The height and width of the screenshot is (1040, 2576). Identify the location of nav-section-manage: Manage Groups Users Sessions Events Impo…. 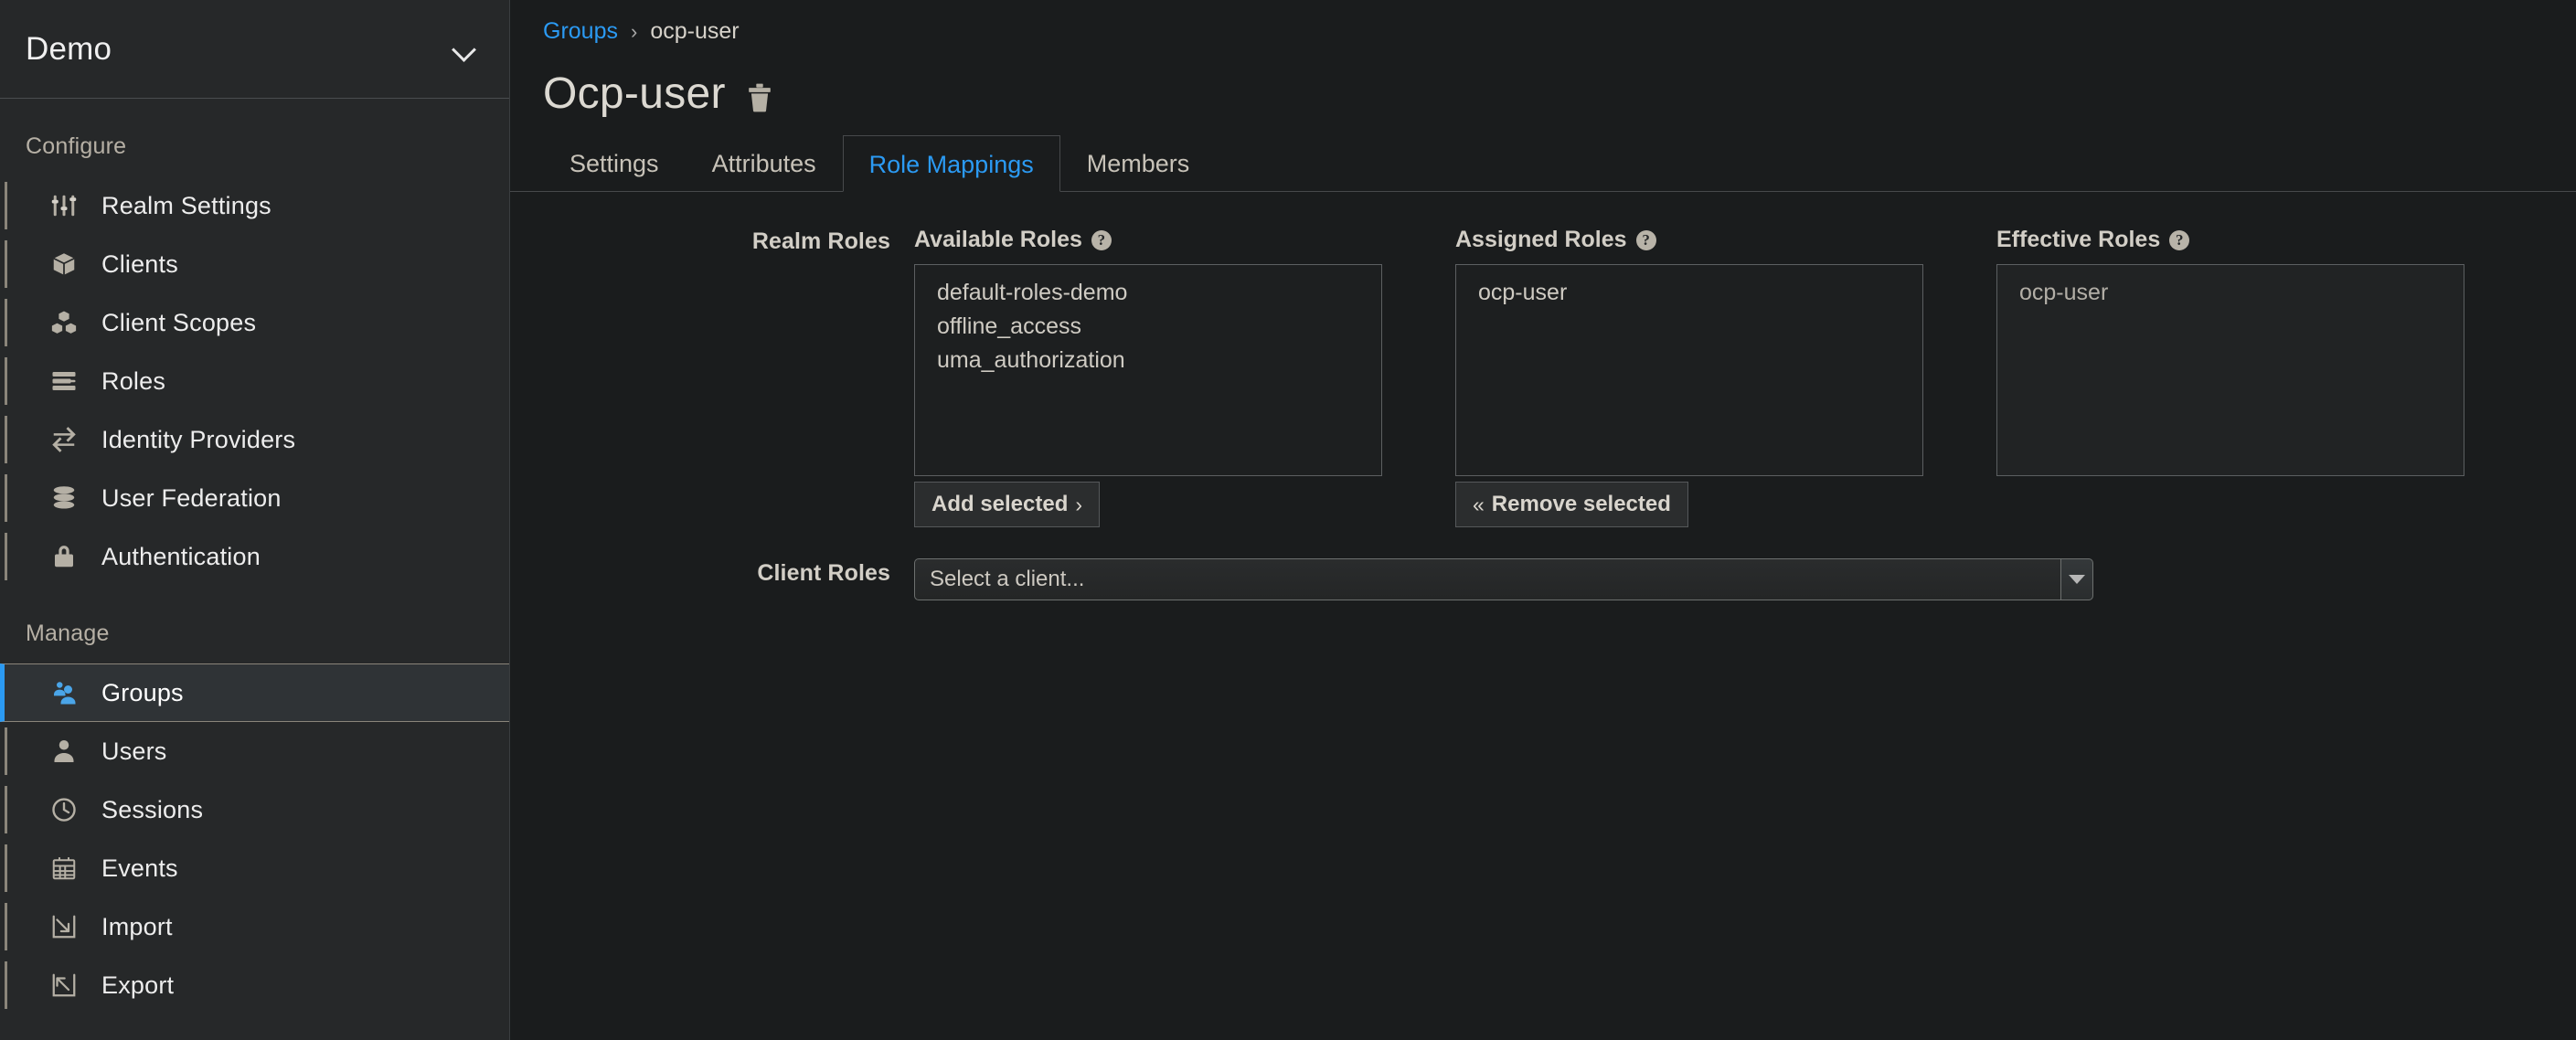
(254, 800).